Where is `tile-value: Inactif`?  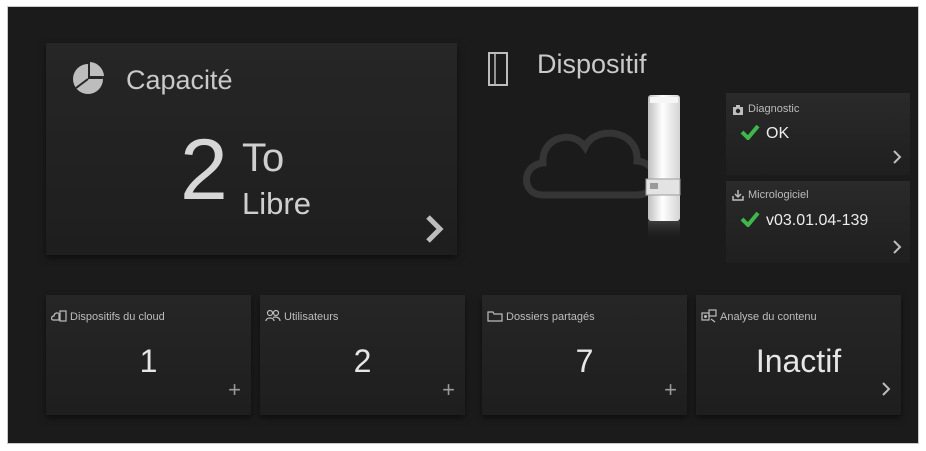 tile-value: Inactif is located at coordinates (798, 361).